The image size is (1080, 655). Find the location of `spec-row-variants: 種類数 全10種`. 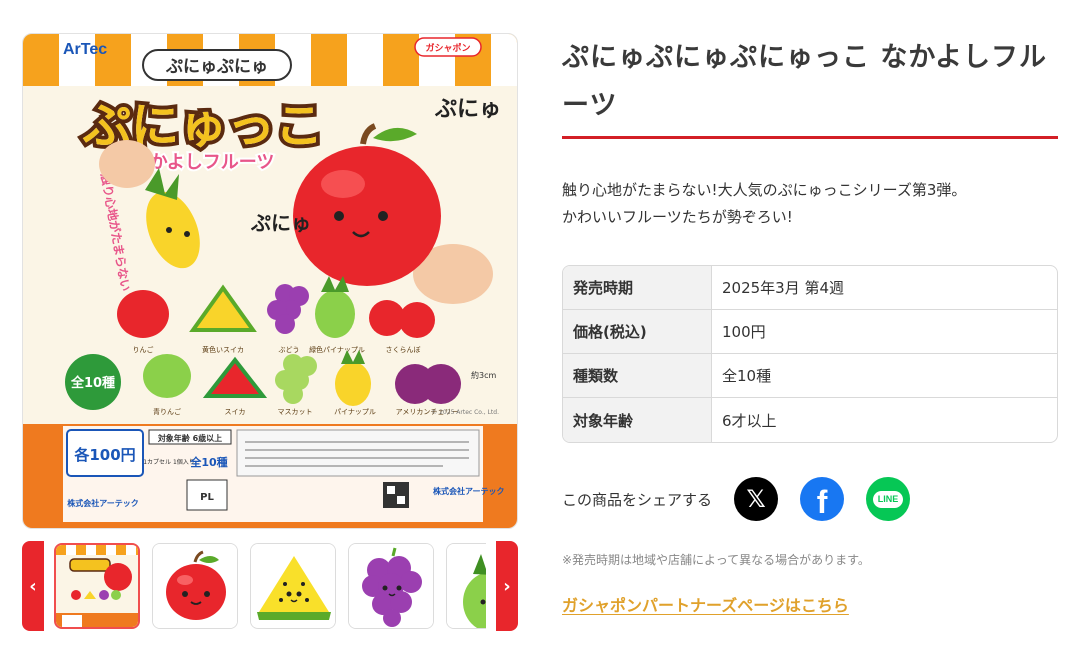

spec-row-variants: 種類数 全10種 is located at coordinates (810, 376).